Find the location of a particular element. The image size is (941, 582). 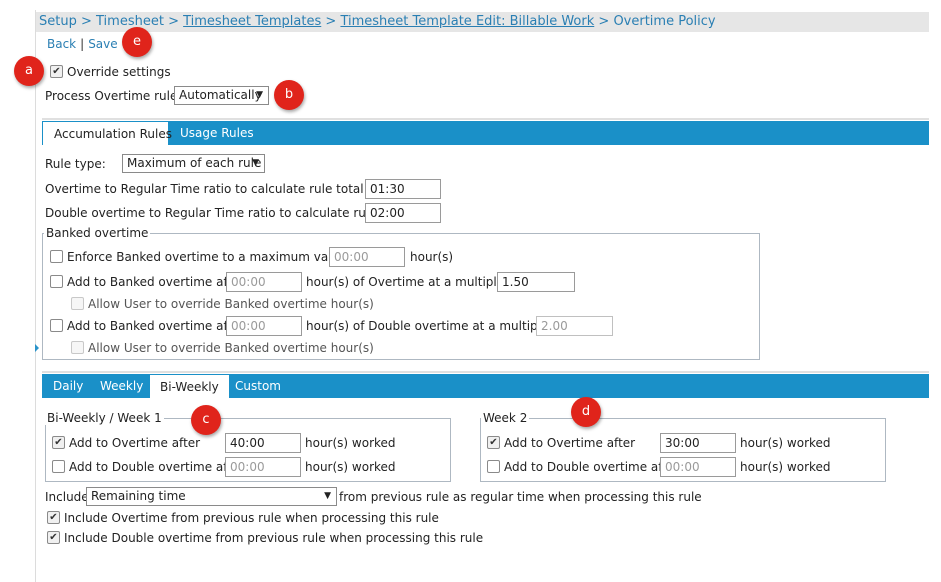

callout-c: c is located at coordinates (206, 420).